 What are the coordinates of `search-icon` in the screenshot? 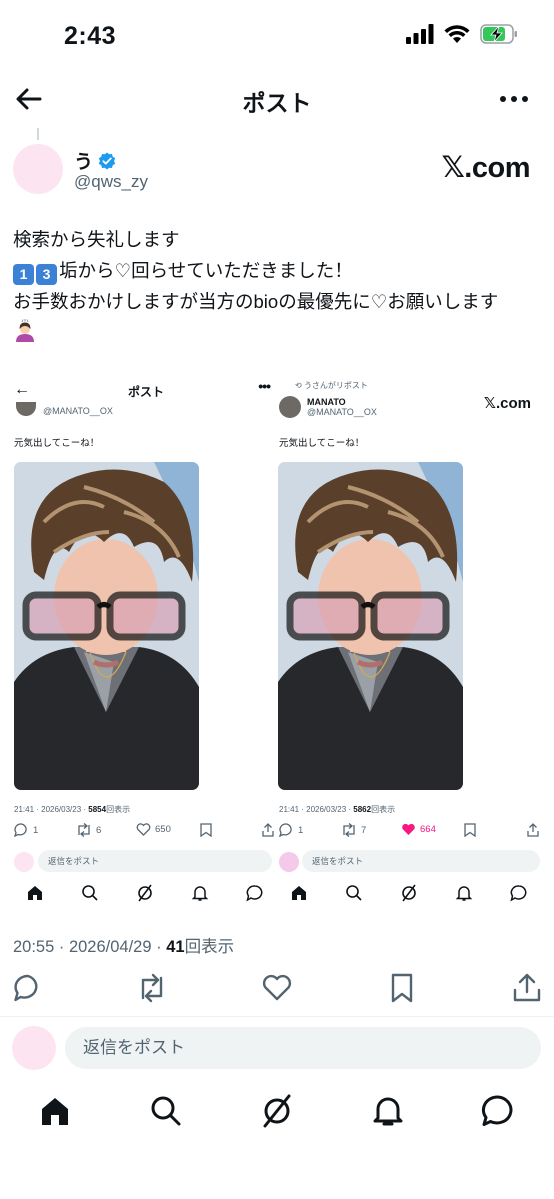 It's located at (166, 1111).